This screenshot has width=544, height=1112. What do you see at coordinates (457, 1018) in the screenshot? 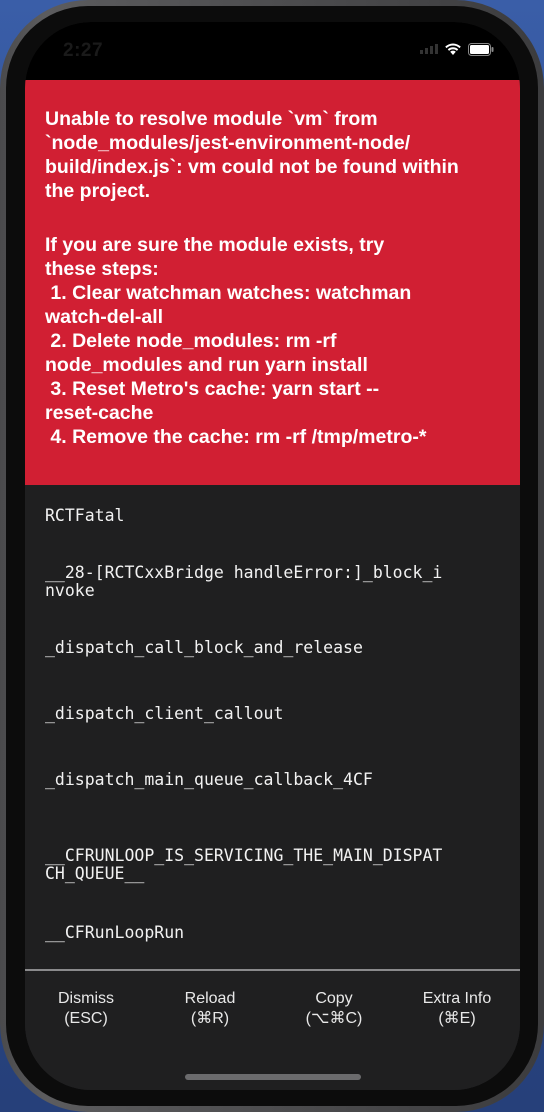
I see `extra-info-shortcut: (⌘E)` at bounding box center [457, 1018].